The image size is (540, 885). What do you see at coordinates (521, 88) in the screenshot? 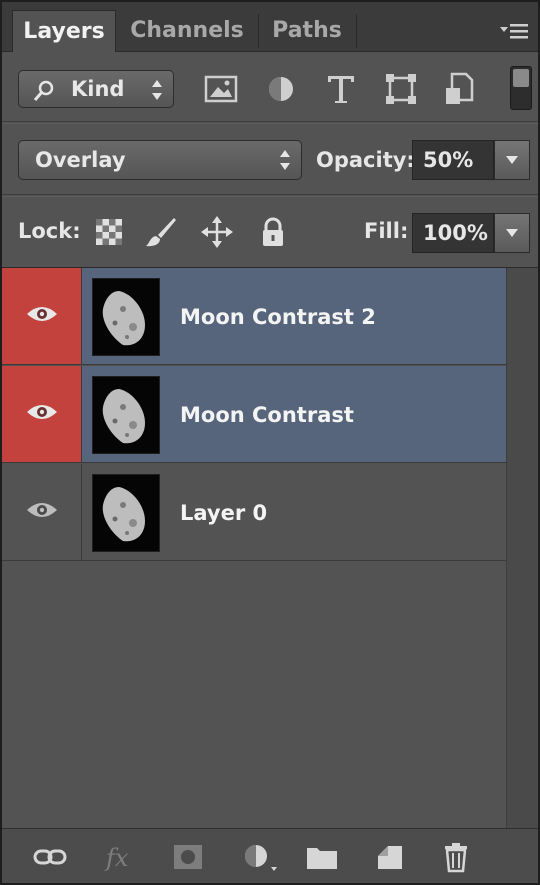
I see `filter-toggle` at bounding box center [521, 88].